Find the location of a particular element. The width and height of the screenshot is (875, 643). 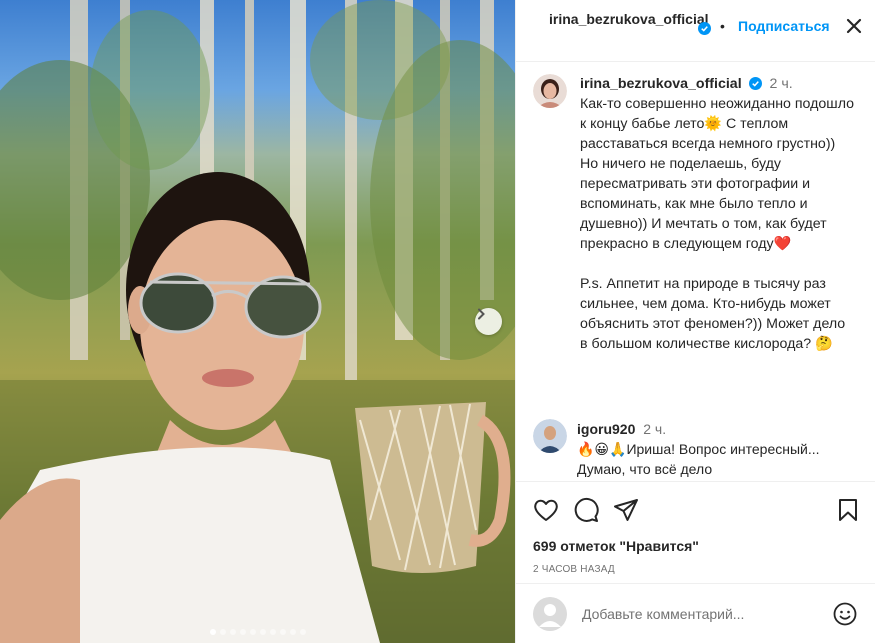

author-avatar is located at coordinates (550, 91).